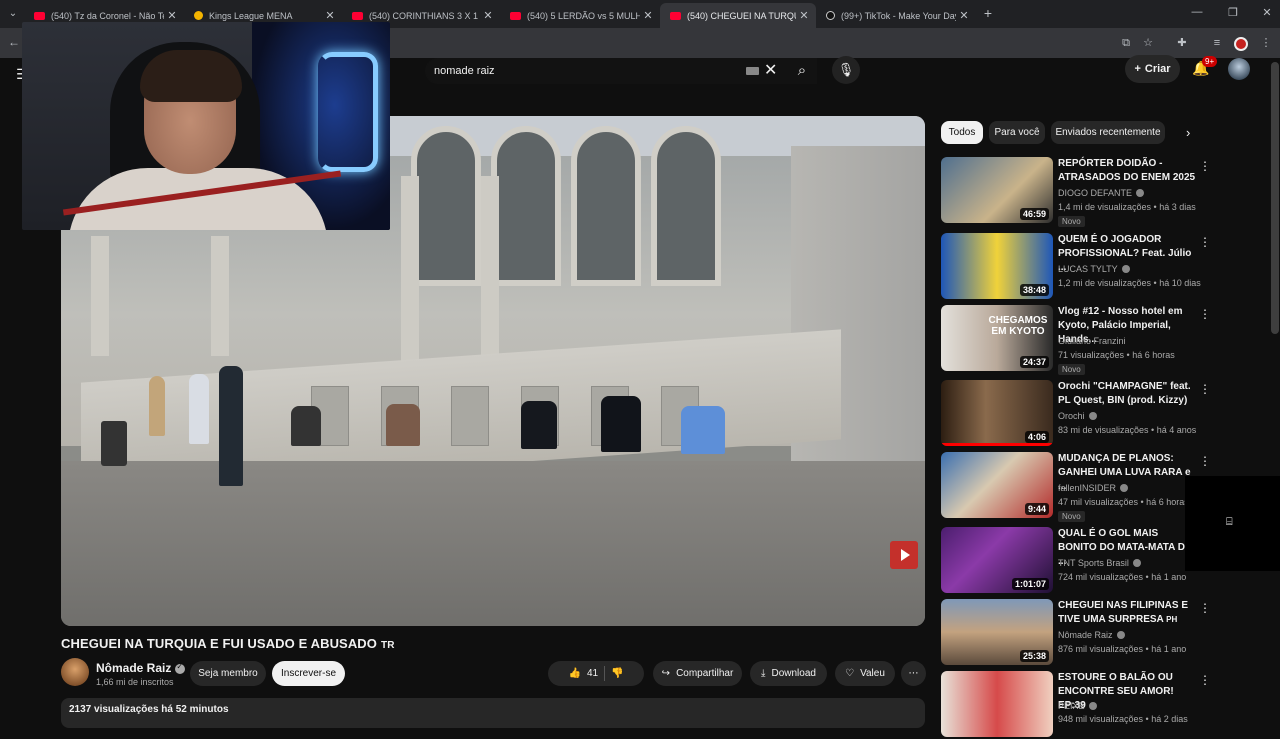  I want to click on thanks-label: Valeu, so click(872, 673).